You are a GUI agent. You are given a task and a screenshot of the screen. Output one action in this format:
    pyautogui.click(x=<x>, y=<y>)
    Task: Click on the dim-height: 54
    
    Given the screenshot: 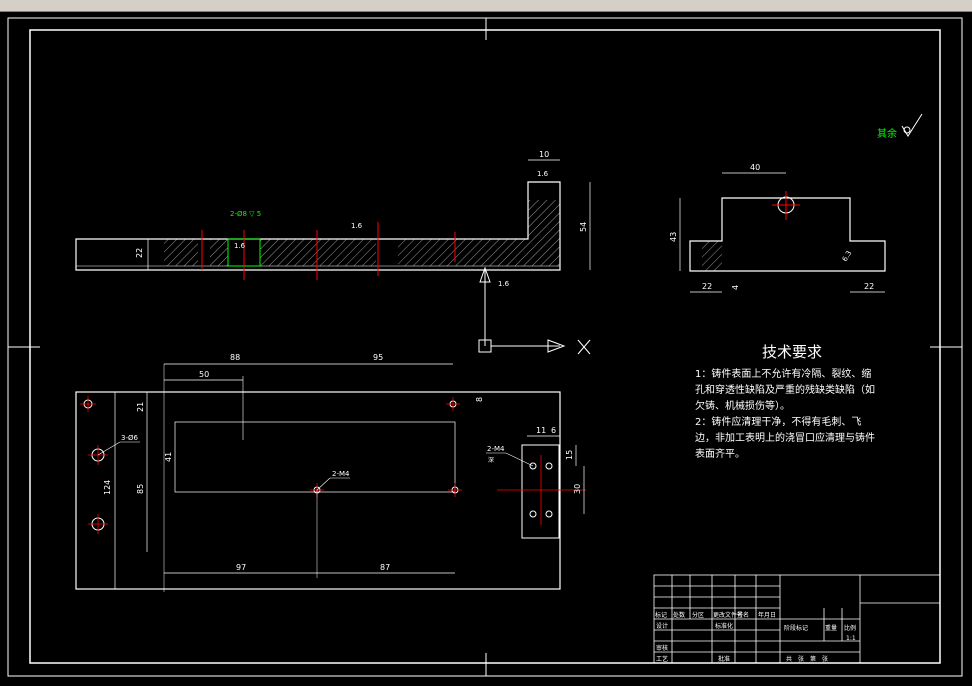 What is the action you would take?
    pyautogui.click(x=583, y=227)
    